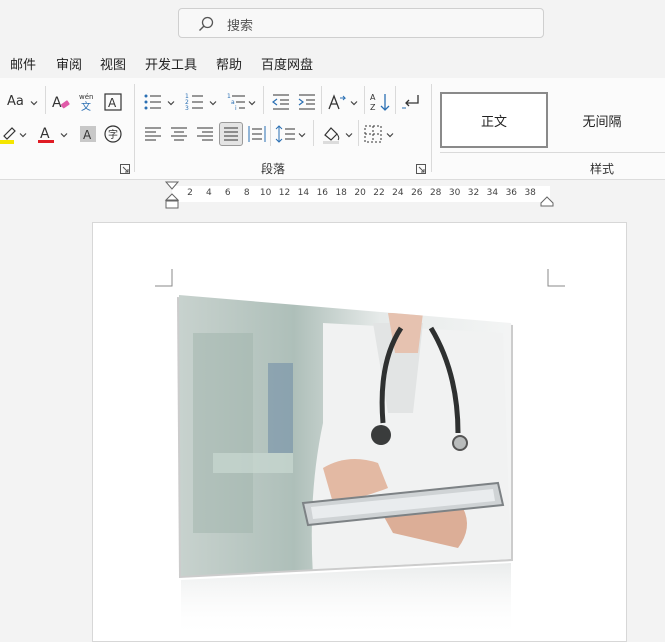 This screenshot has height=642, width=665. What do you see at coordinates (229, 63) in the screenshot?
I see `tab-help: 帮助` at bounding box center [229, 63].